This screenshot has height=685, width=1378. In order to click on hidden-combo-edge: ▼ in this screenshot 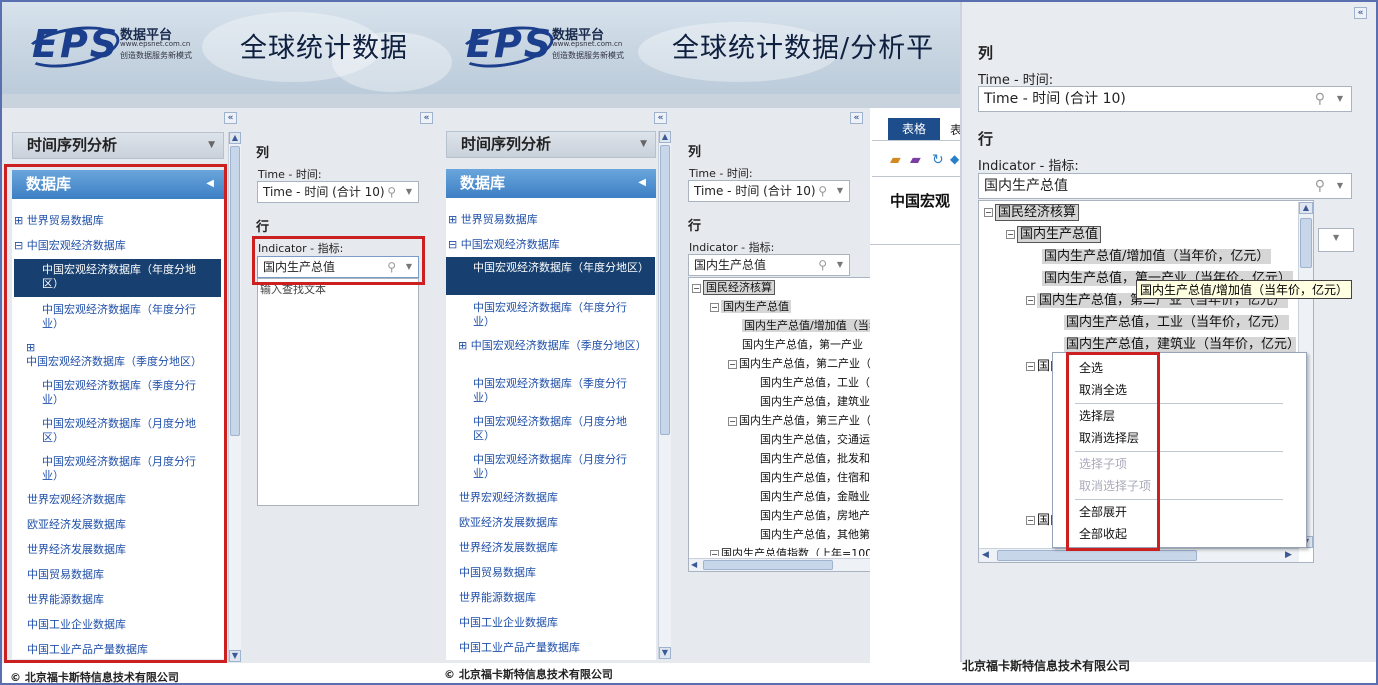, I will do `click(1336, 240)`.